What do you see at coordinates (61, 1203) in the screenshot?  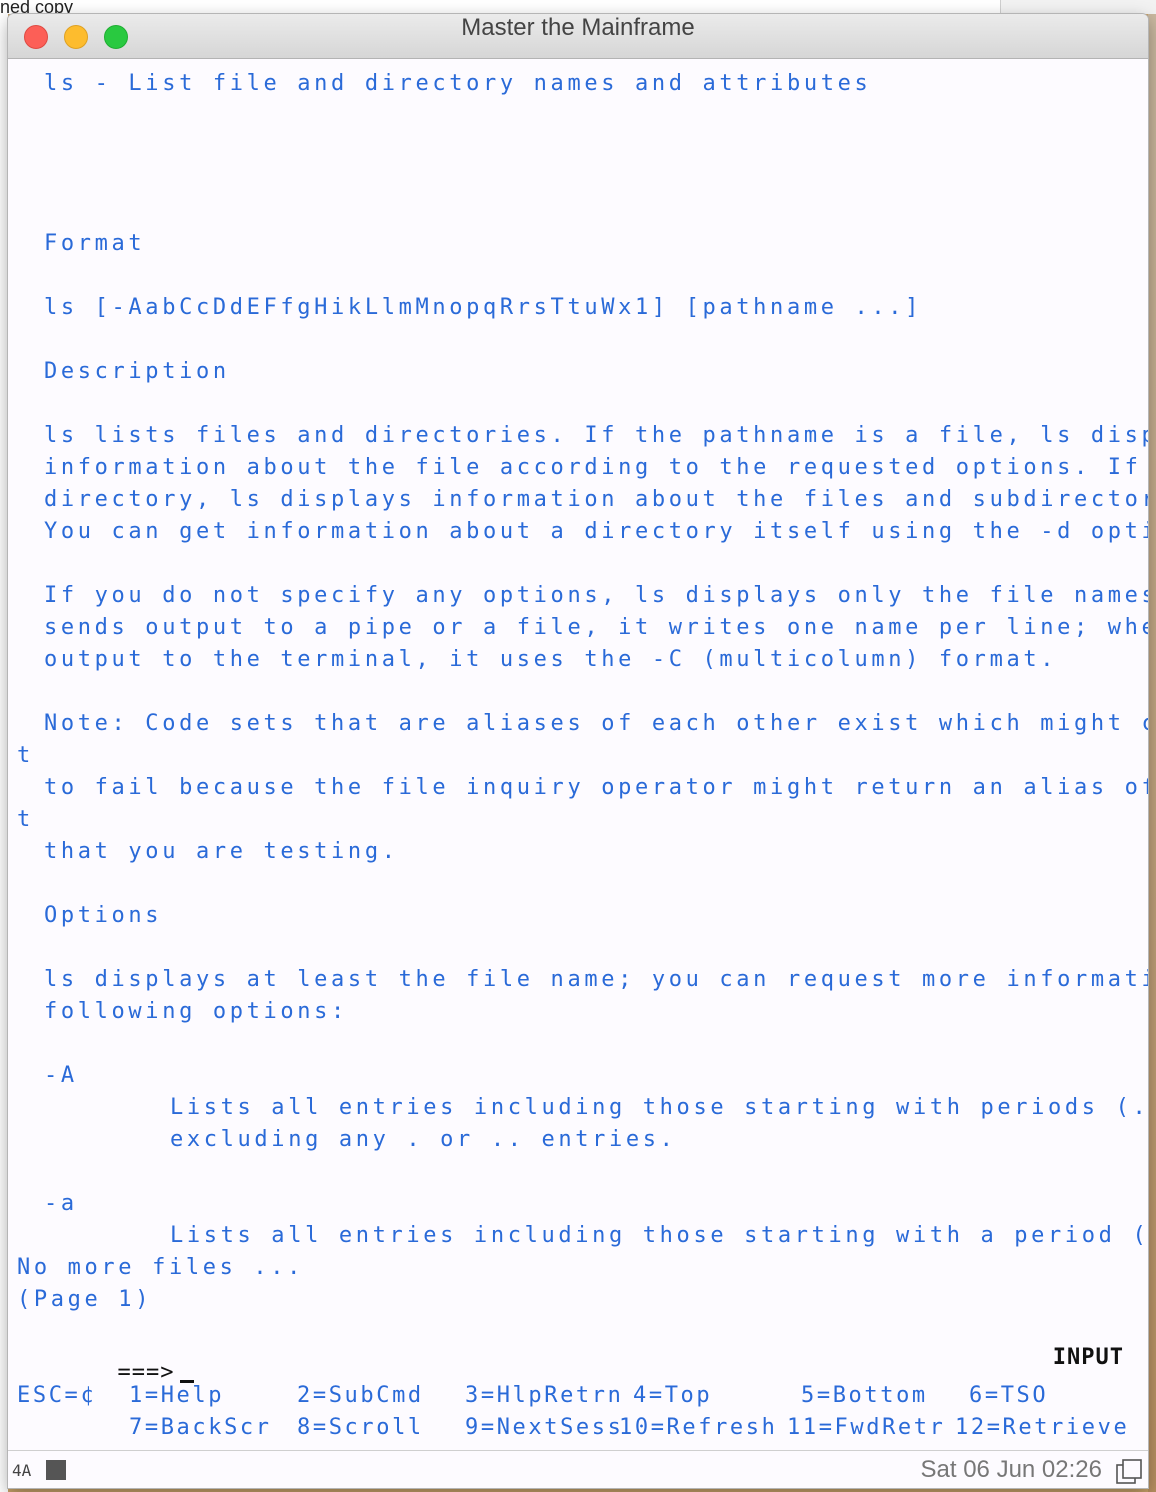 I see `terminal-line: -a` at bounding box center [61, 1203].